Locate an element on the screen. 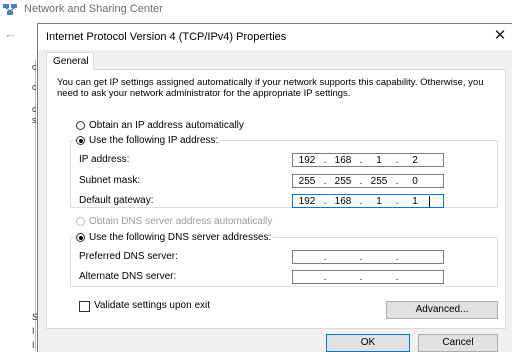 This screenshot has width=512, height=352. tab-general-label: General is located at coordinates (71, 61).